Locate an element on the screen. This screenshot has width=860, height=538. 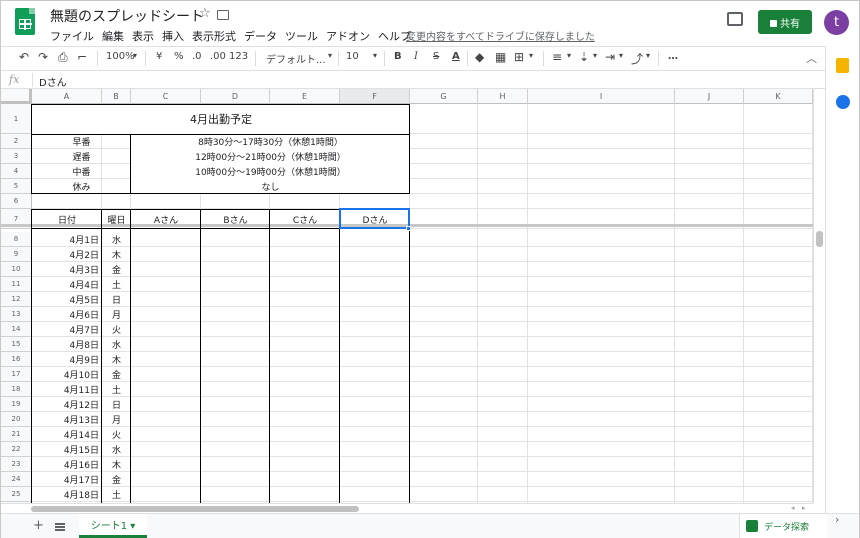
currency-button: ¥ is located at coordinates (159, 56).